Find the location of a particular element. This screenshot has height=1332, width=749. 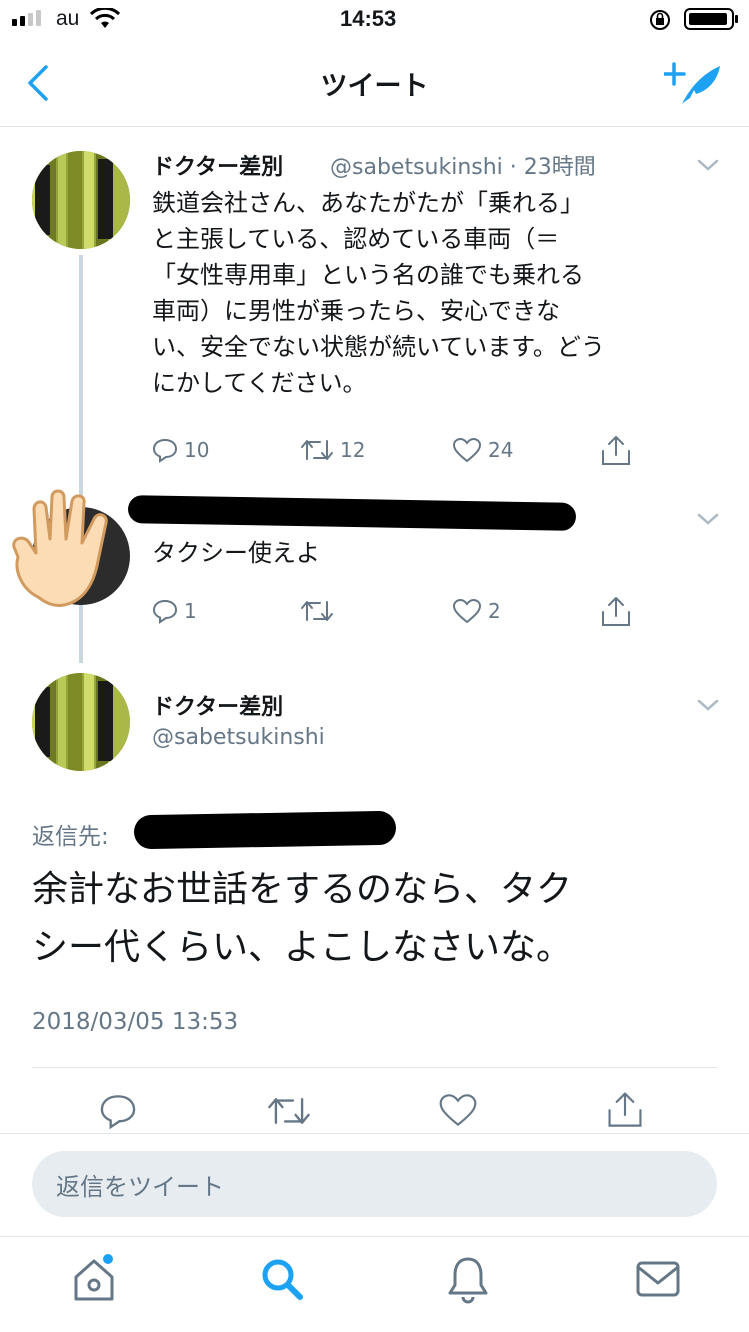

orientation-lock-icon is located at coordinates (660, 20).